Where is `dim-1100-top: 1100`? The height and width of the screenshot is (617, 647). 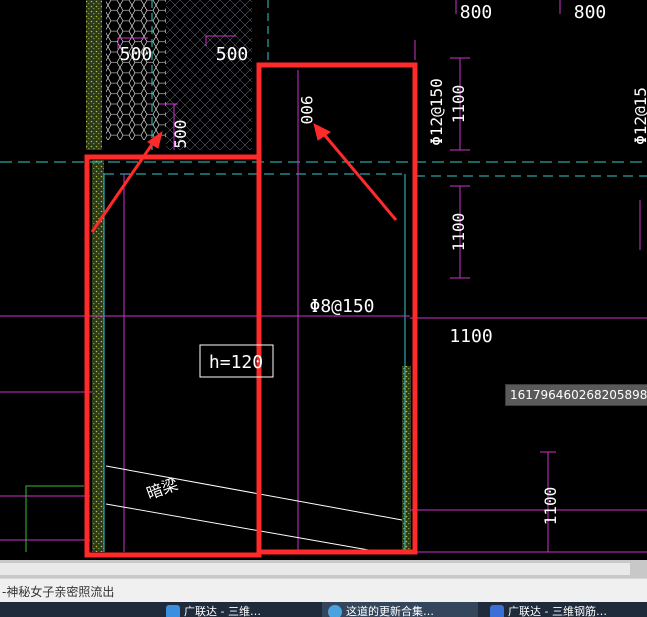 dim-1100-top: 1100 is located at coordinates (458, 104).